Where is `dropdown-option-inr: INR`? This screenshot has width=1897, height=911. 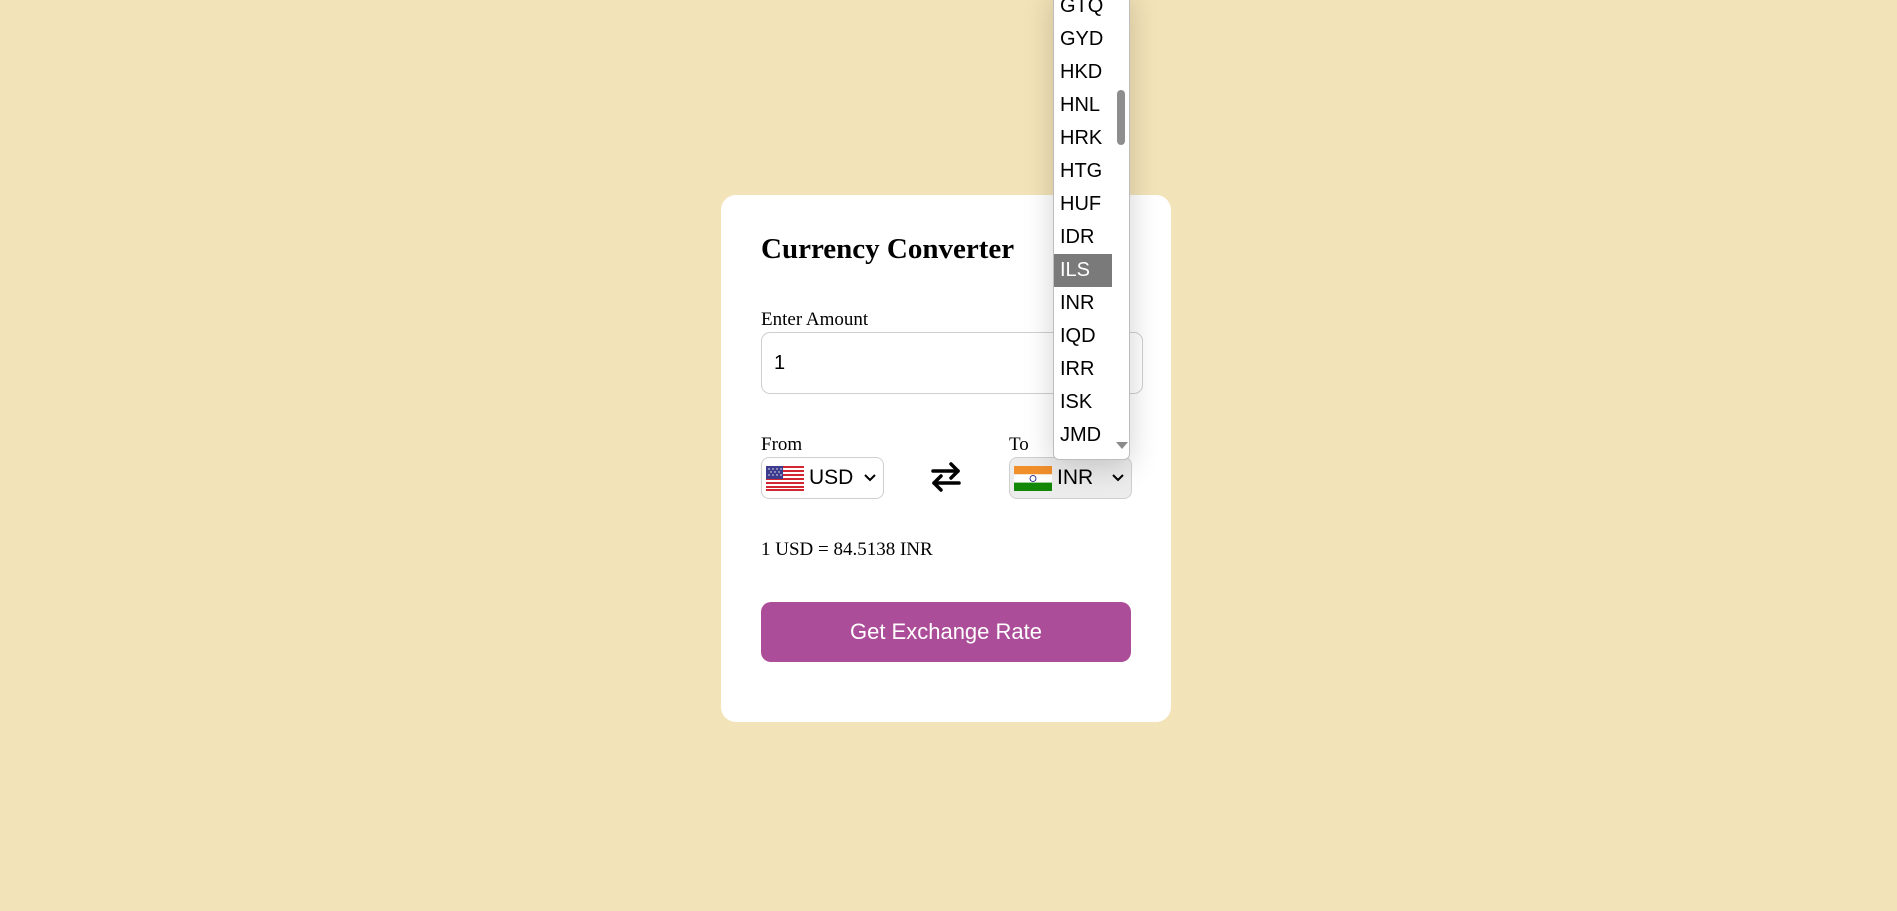 dropdown-option-inr: INR is located at coordinates (1083, 303).